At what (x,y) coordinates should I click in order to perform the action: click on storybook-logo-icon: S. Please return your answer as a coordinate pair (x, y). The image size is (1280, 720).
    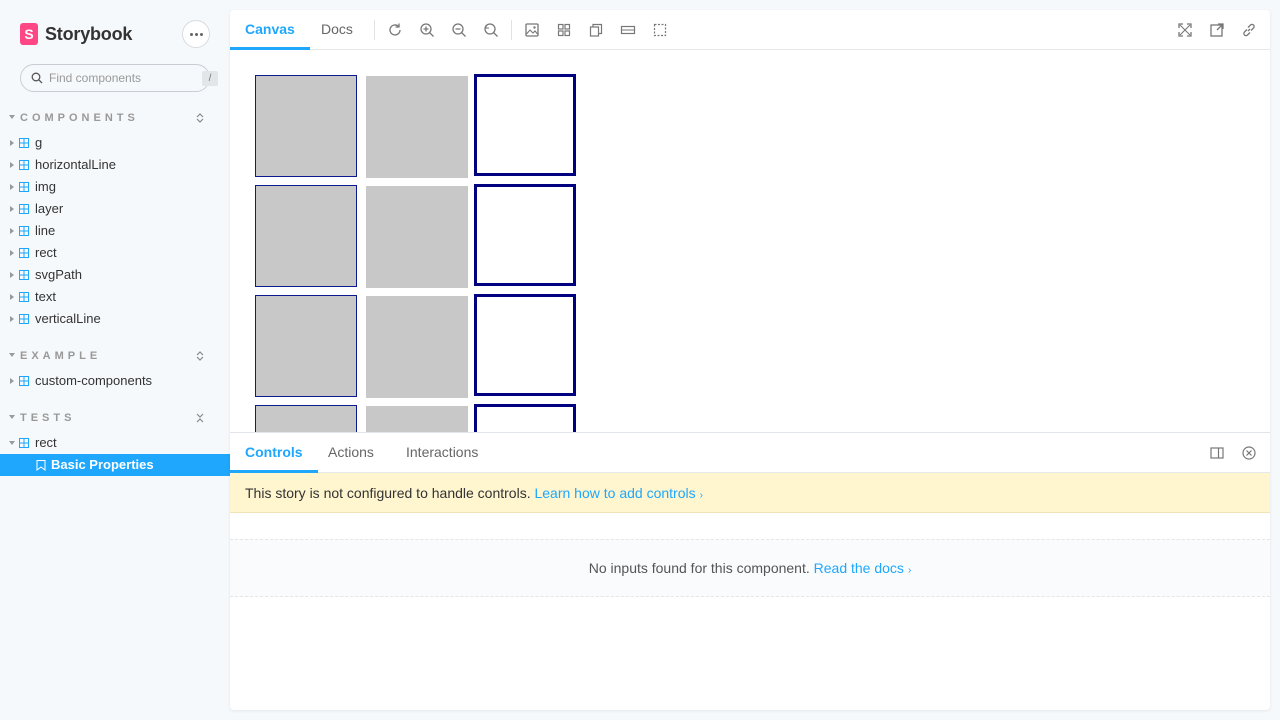
    Looking at the image, I should click on (29, 34).